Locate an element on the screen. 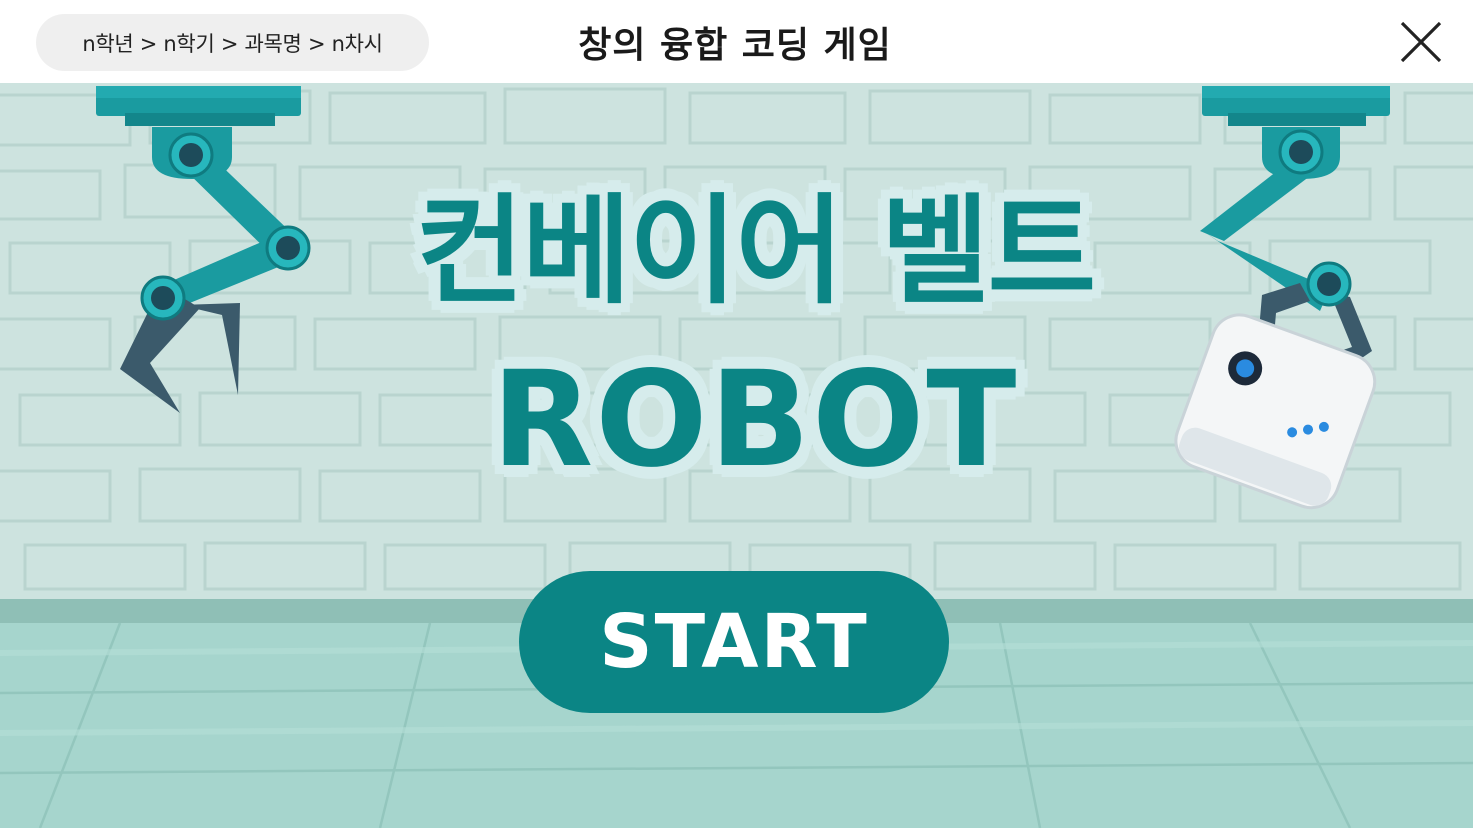  close-icon is located at coordinates (1421, 42).